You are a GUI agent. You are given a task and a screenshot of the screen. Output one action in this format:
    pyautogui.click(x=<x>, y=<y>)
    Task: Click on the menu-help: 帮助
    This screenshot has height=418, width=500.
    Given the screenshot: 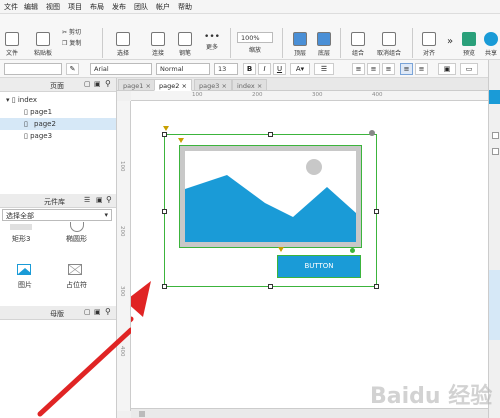 What is the action you would take?
    pyautogui.click(x=185, y=7)
    